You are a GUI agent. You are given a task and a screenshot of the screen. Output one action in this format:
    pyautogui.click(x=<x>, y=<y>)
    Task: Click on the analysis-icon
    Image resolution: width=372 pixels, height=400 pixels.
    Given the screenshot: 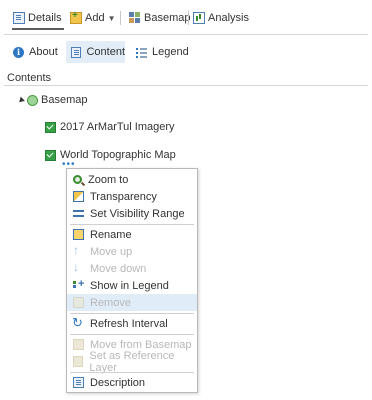 What is the action you would take?
    pyautogui.click(x=199, y=18)
    